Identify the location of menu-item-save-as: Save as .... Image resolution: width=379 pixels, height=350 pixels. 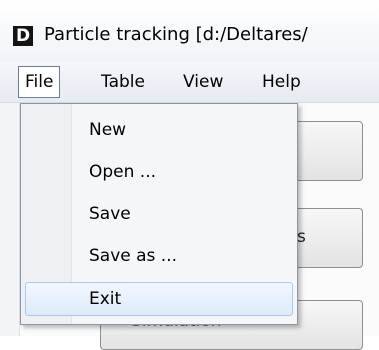
(159, 256).